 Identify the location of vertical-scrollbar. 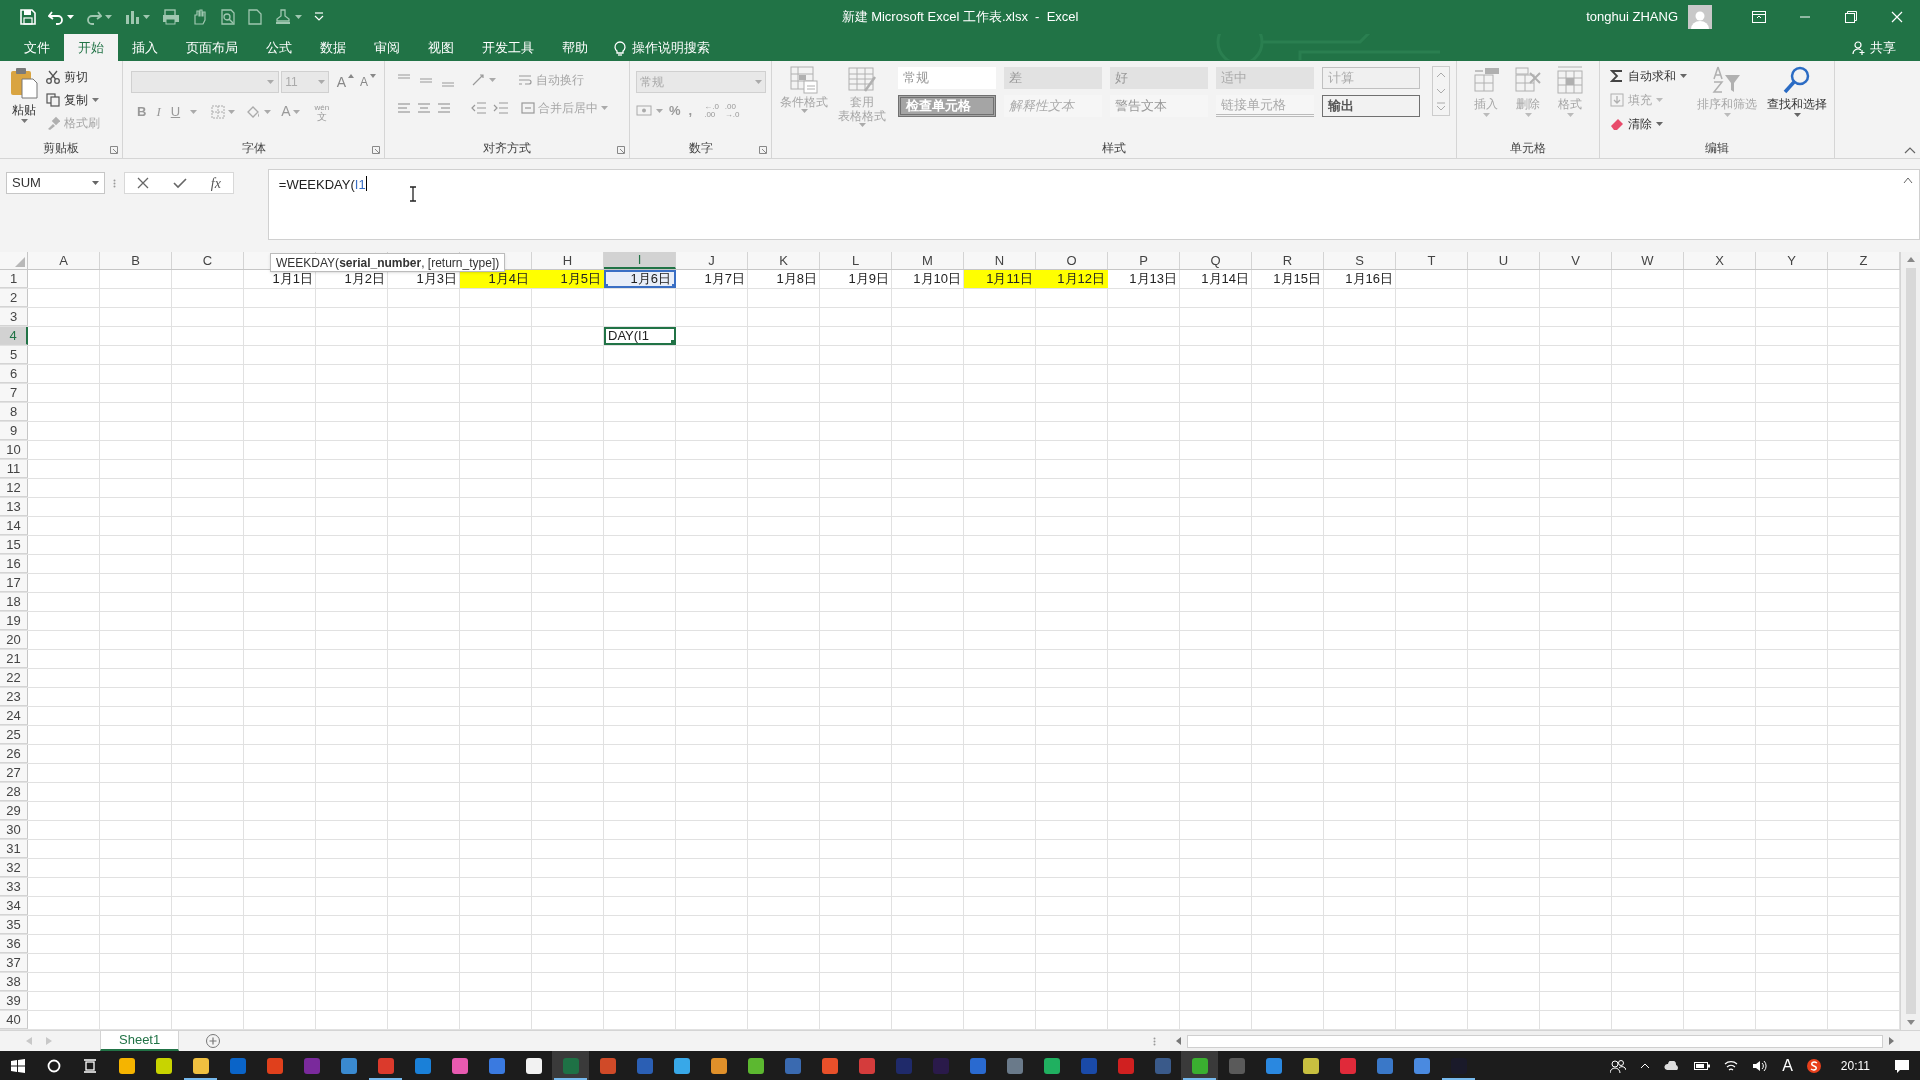
(1910, 641).